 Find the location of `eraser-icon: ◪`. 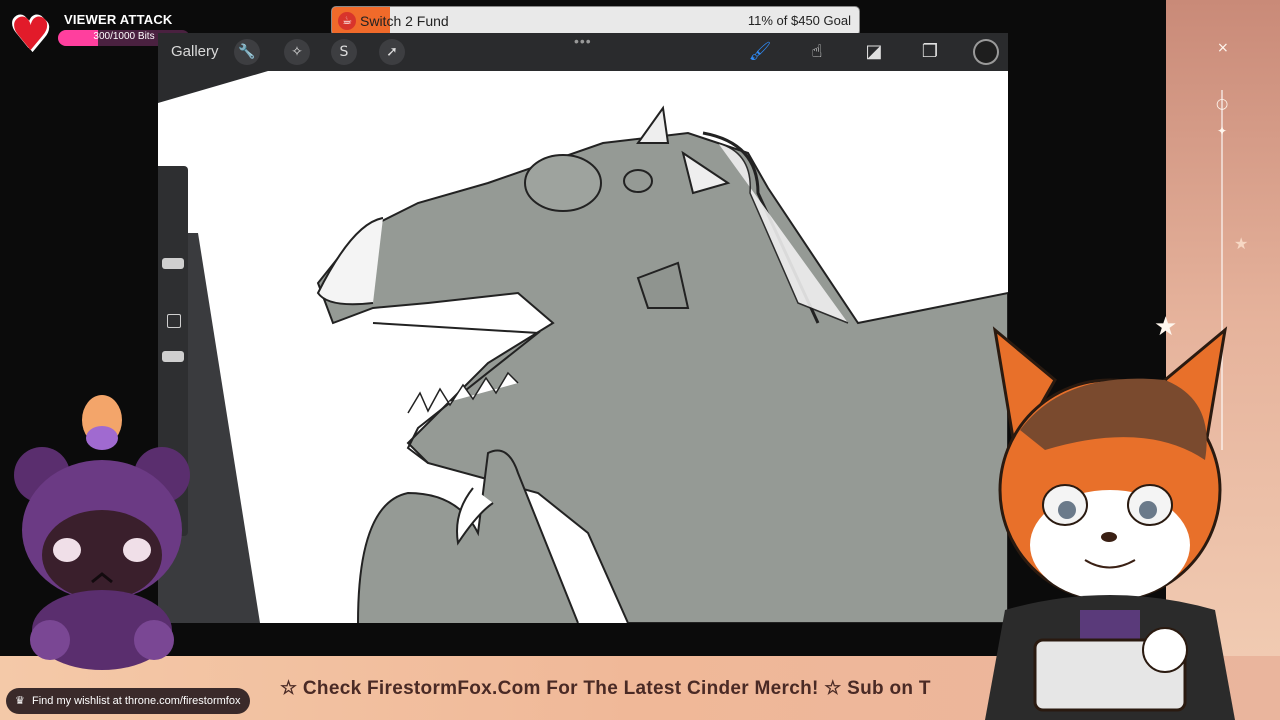

eraser-icon: ◪ is located at coordinates (874, 52).